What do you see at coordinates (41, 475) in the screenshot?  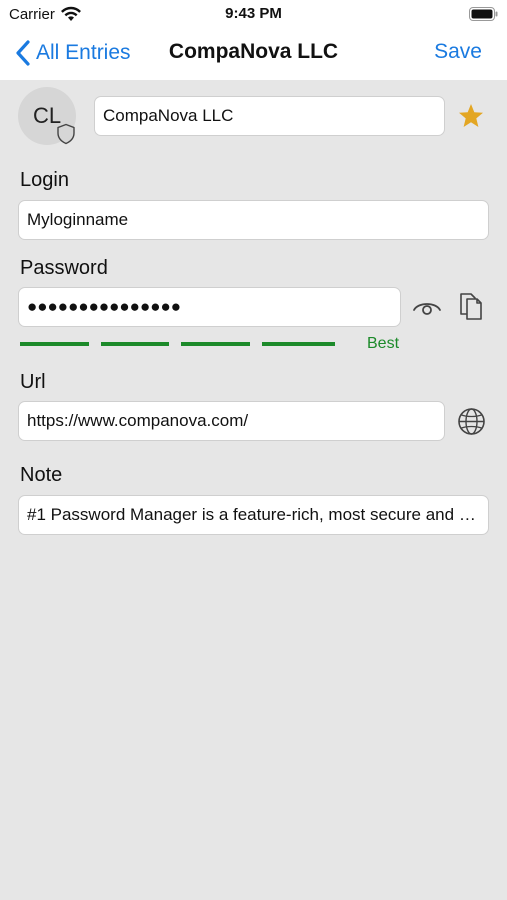 I see `note-label: Note` at bounding box center [41, 475].